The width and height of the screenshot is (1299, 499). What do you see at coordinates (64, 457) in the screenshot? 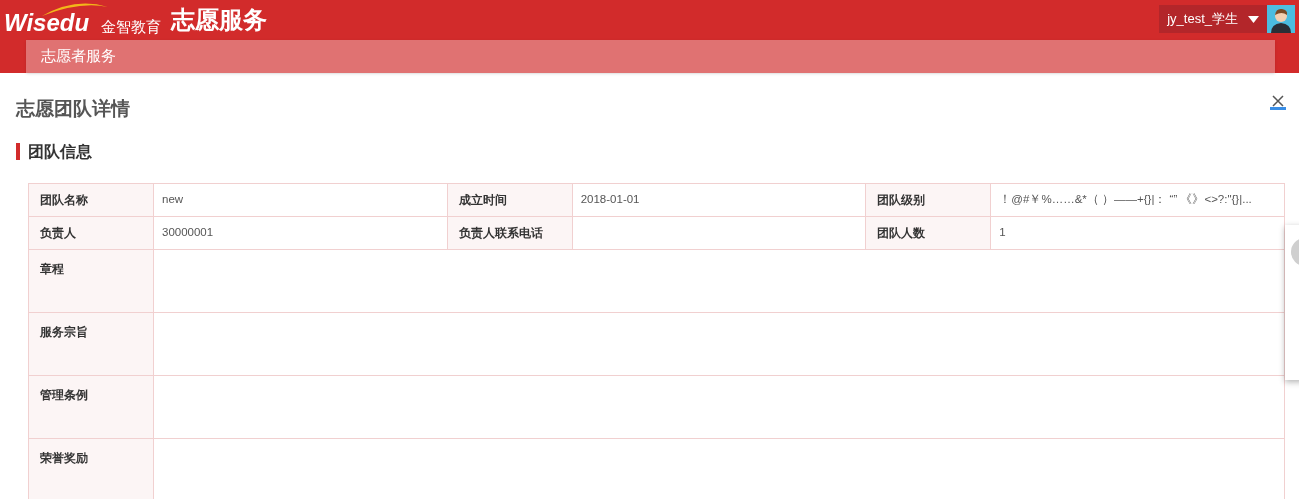
I see `field-label: 荣誉奖励` at bounding box center [64, 457].